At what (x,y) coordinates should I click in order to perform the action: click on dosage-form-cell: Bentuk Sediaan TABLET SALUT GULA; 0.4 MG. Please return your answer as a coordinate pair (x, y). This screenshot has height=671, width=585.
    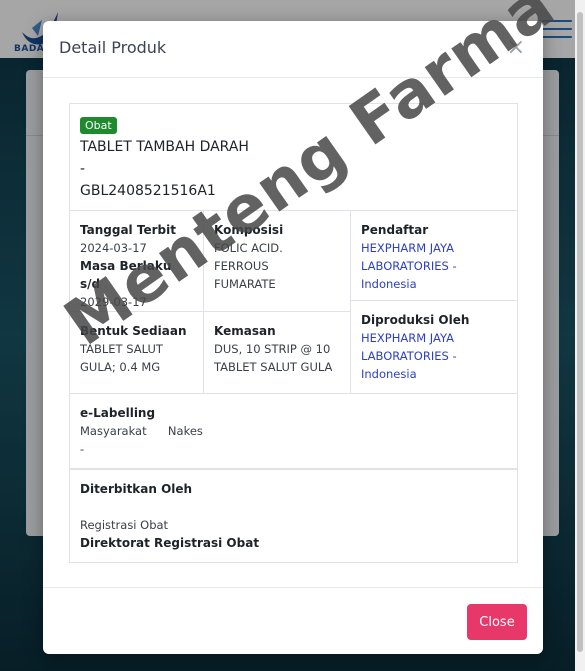
    Looking at the image, I should click on (136, 352).